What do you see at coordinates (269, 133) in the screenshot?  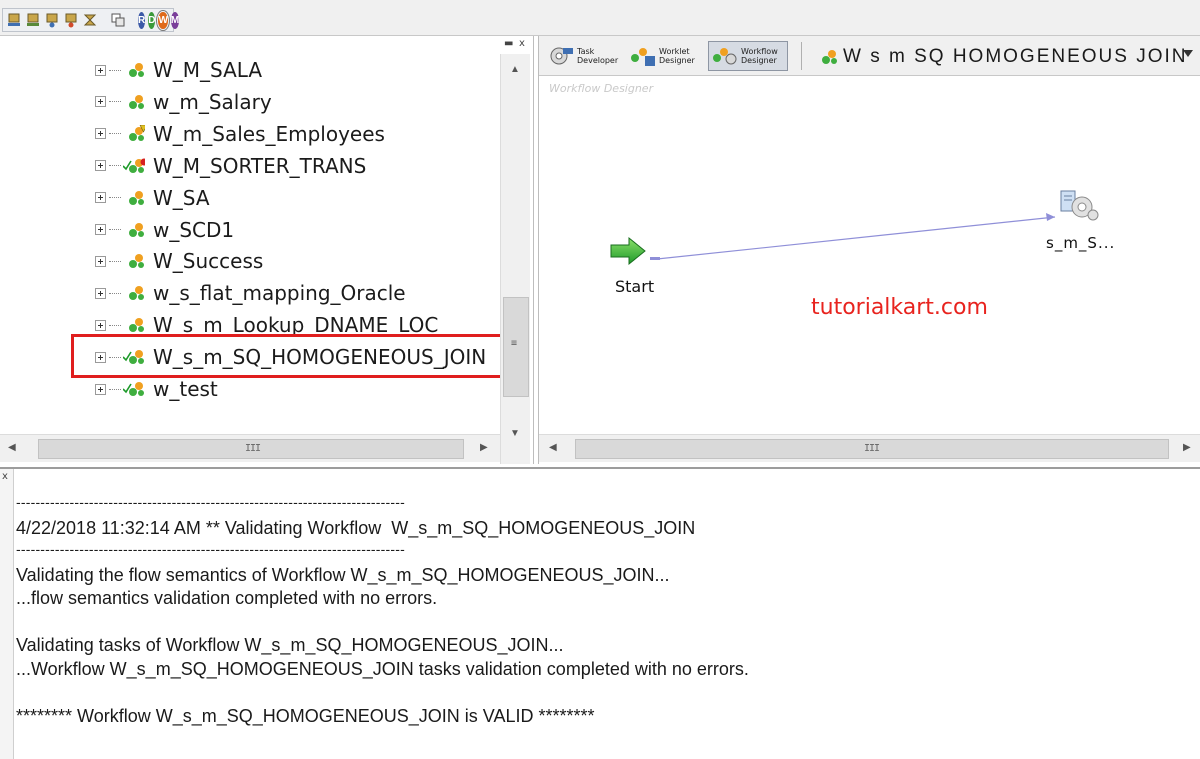 I see `tree-item-label: W_m_Sales_Employees` at bounding box center [269, 133].